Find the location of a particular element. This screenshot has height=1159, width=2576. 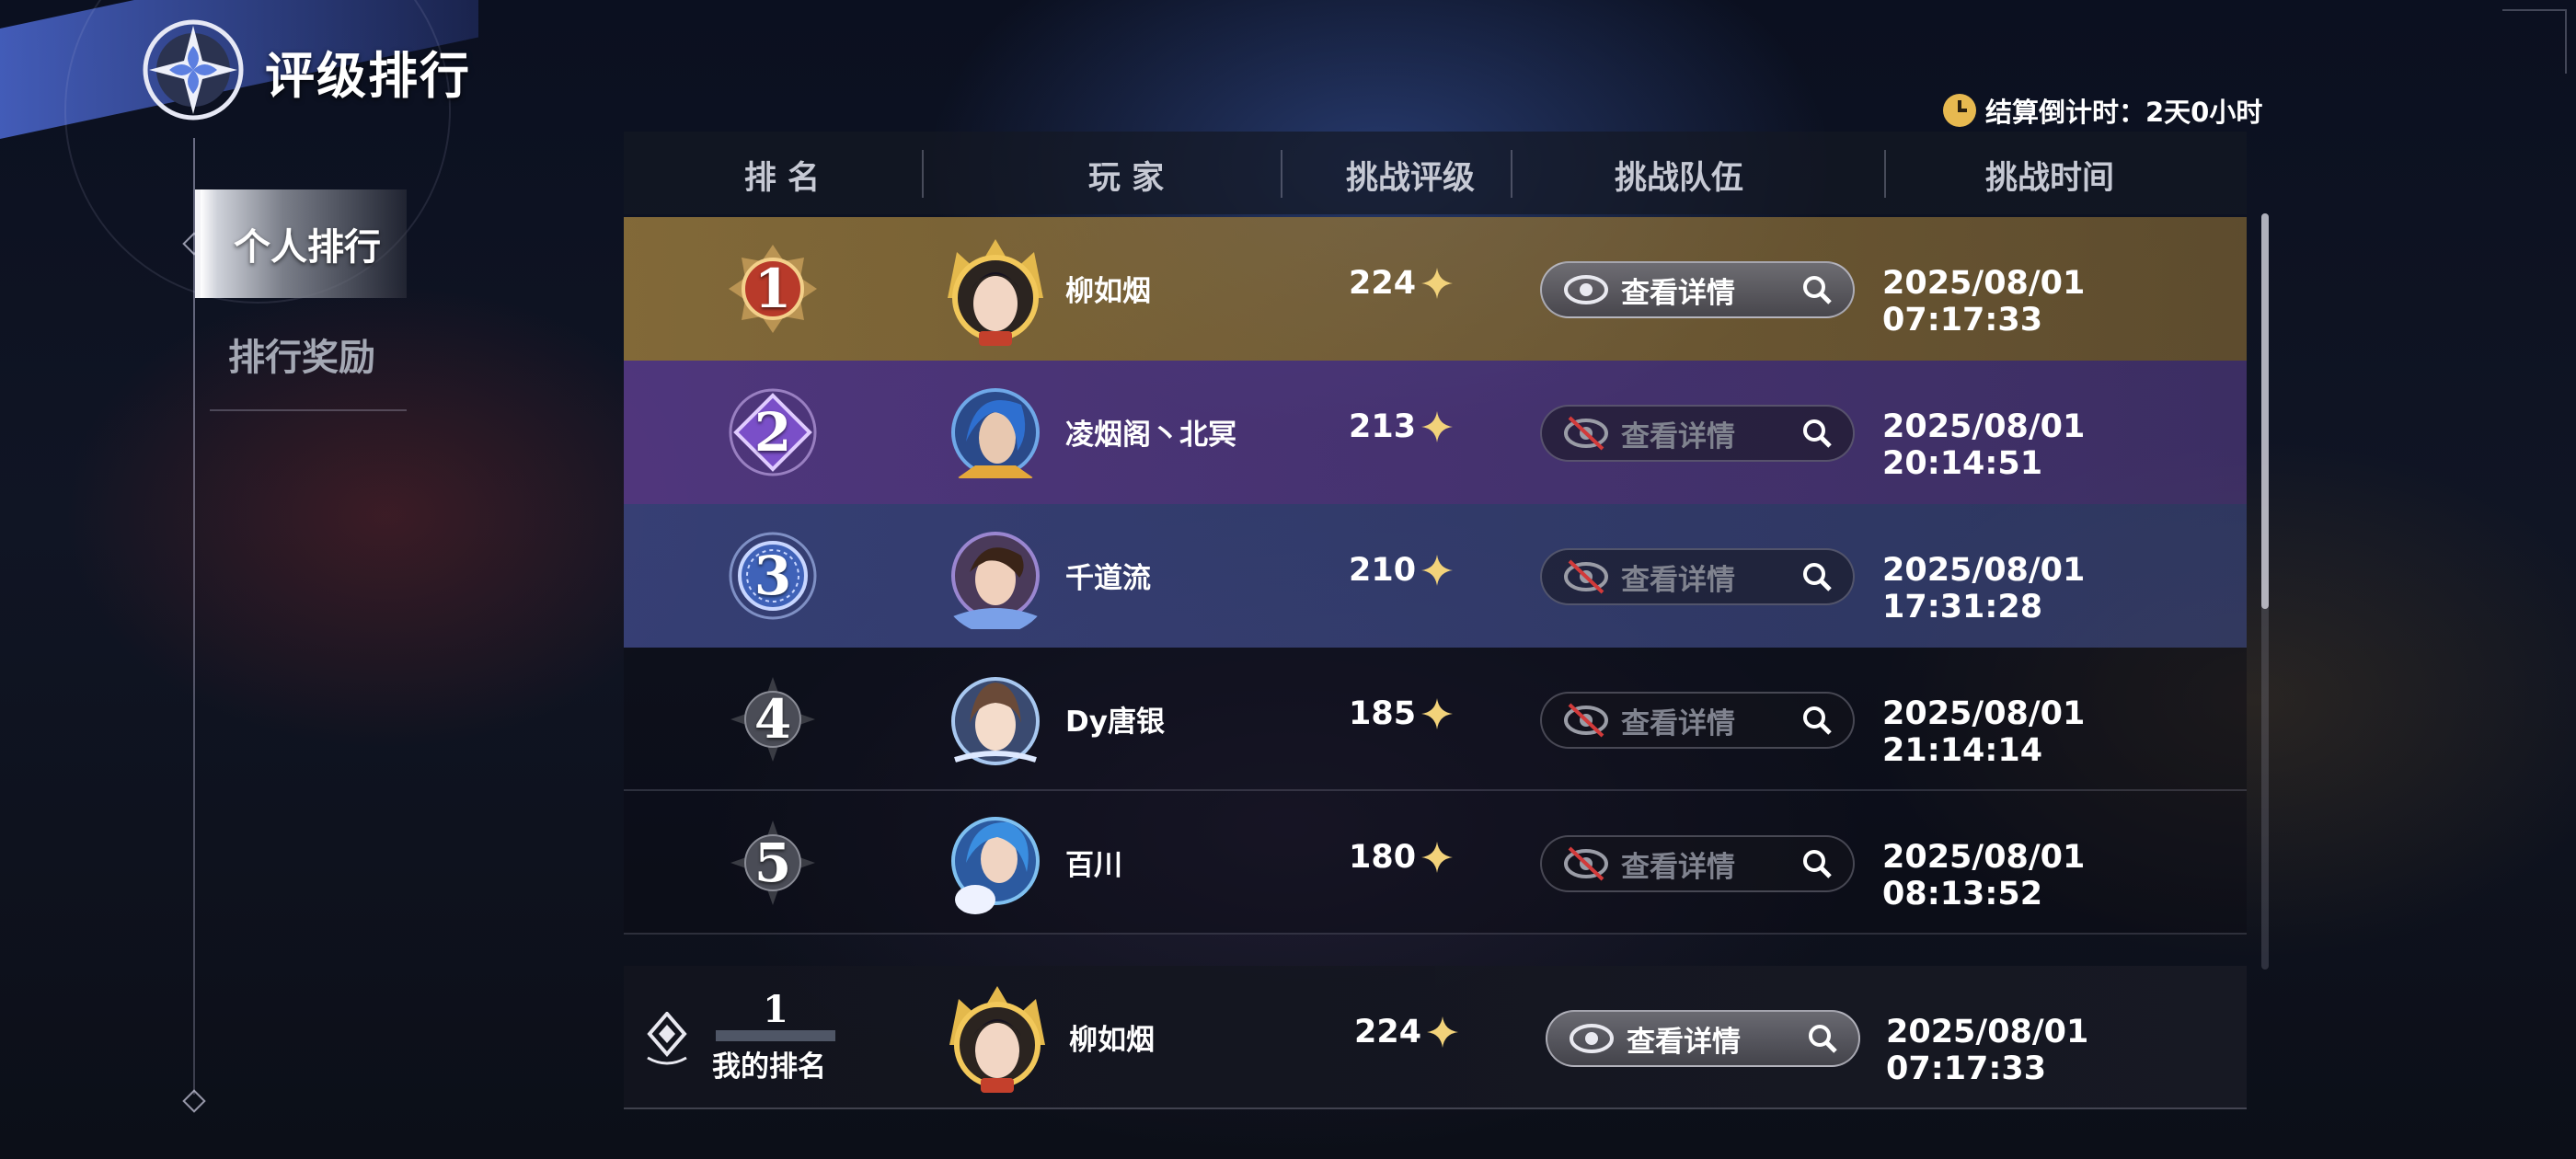

rank-number: 3 is located at coordinates (772, 576).